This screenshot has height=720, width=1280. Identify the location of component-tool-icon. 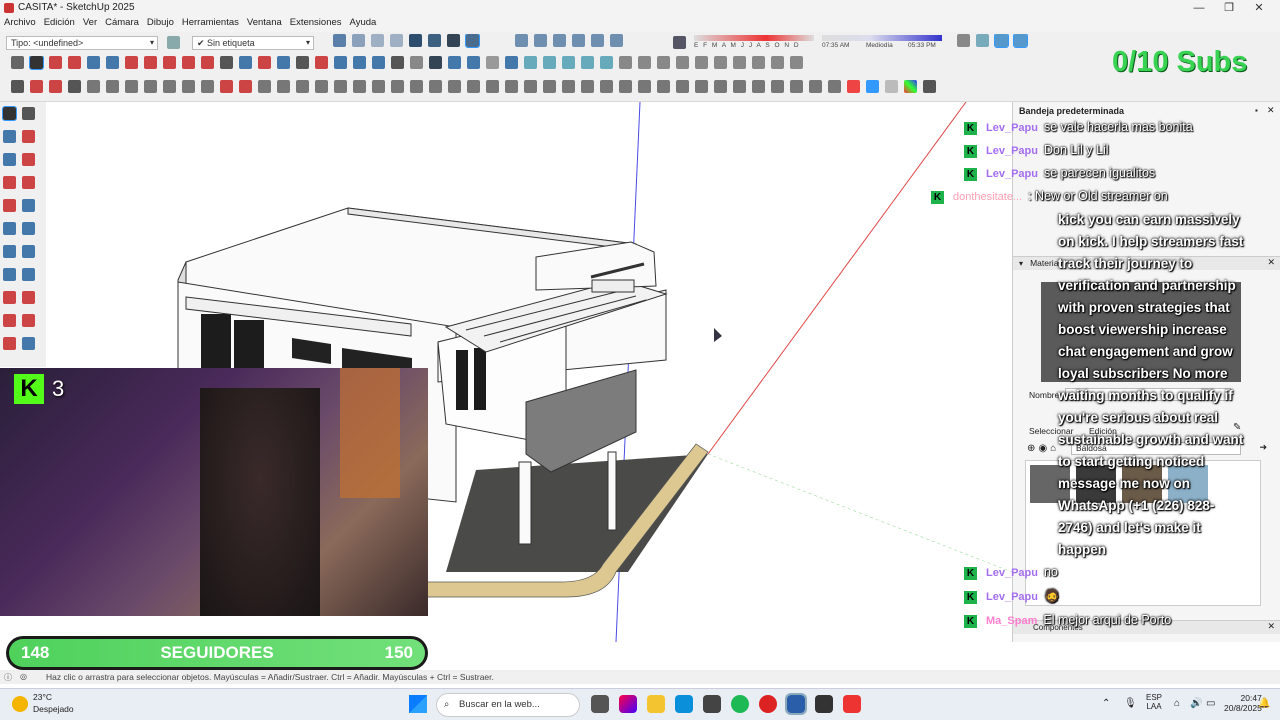
(28, 113).